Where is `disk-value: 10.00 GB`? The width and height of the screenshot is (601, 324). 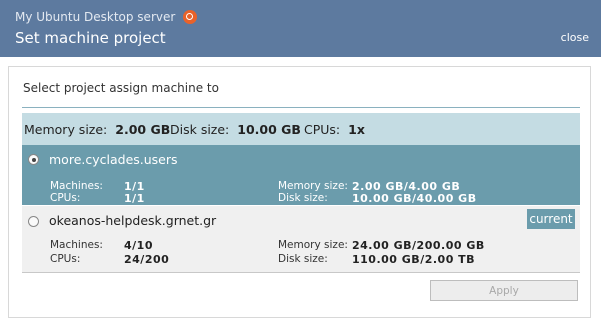
disk-value: 10.00 GB is located at coordinates (269, 129).